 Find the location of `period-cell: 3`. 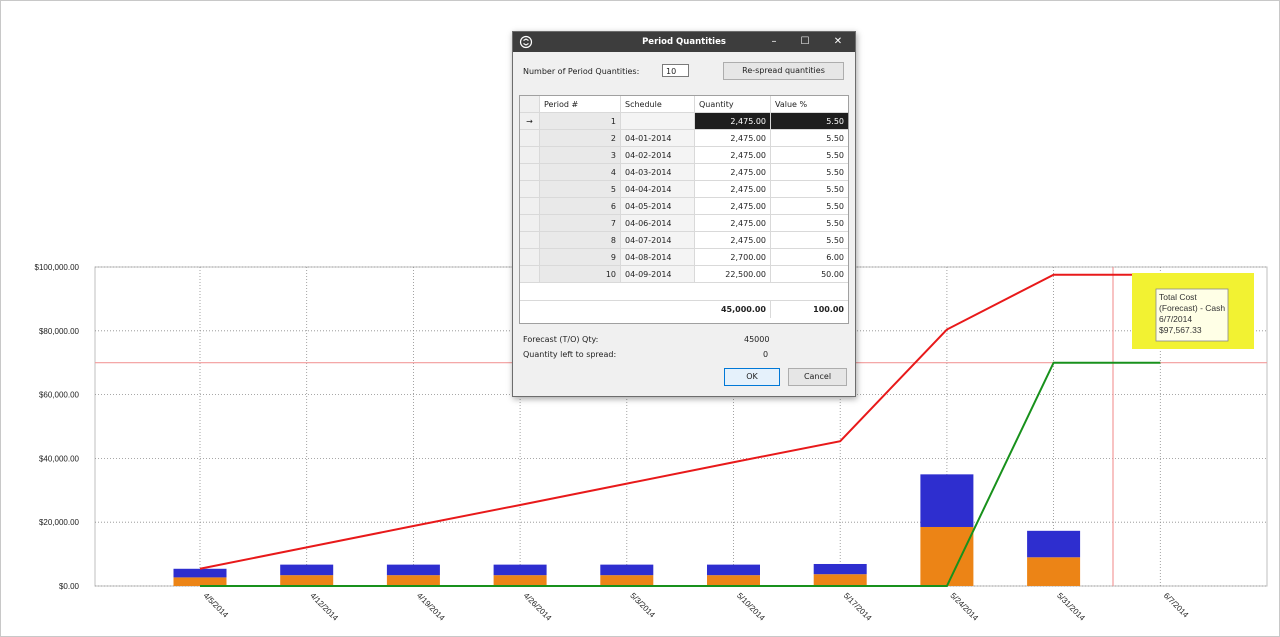

period-cell: 3 is located at coordinates (580, 155).